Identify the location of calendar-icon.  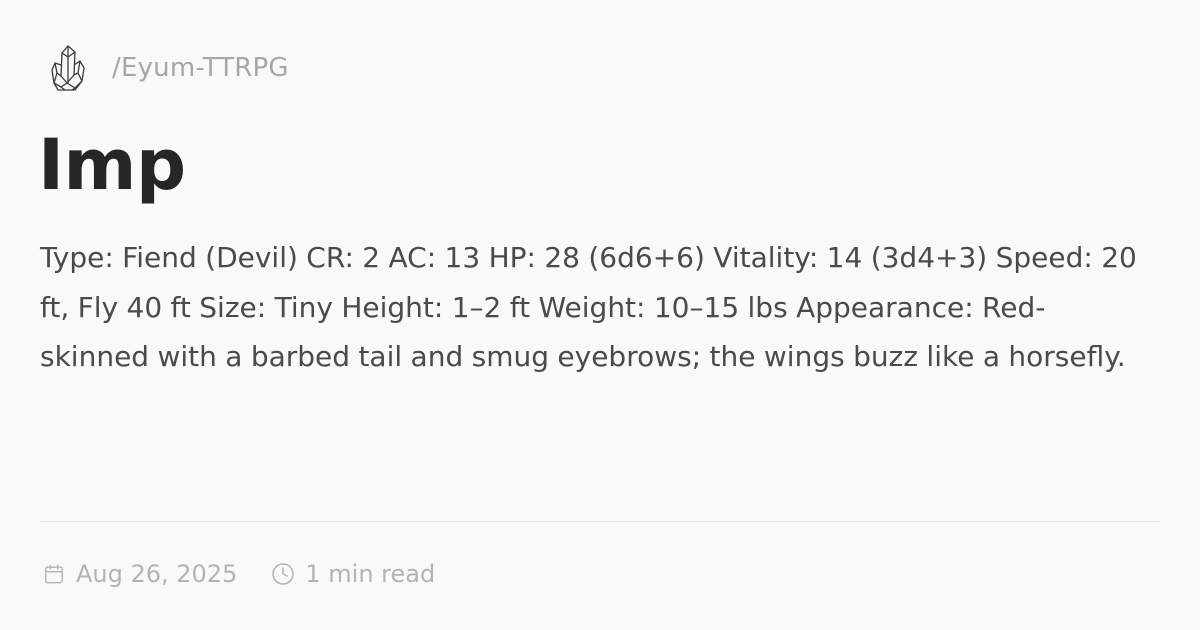
(54, 574).